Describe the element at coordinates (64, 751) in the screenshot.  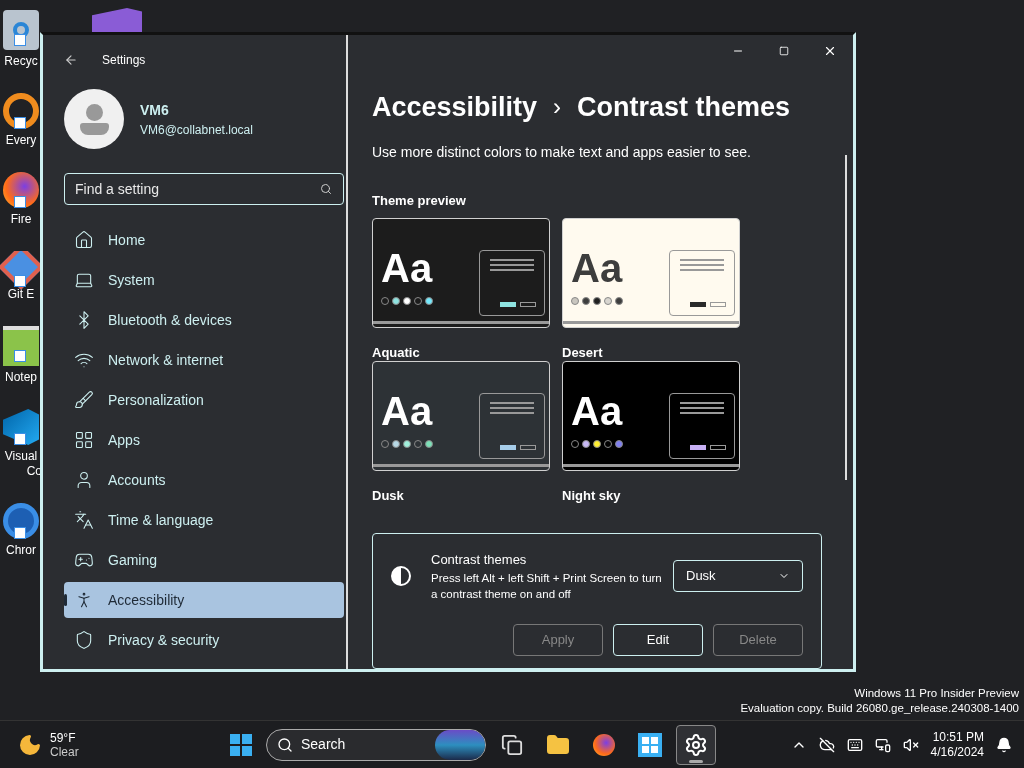
I see `weather-condition: Clear` at that location.